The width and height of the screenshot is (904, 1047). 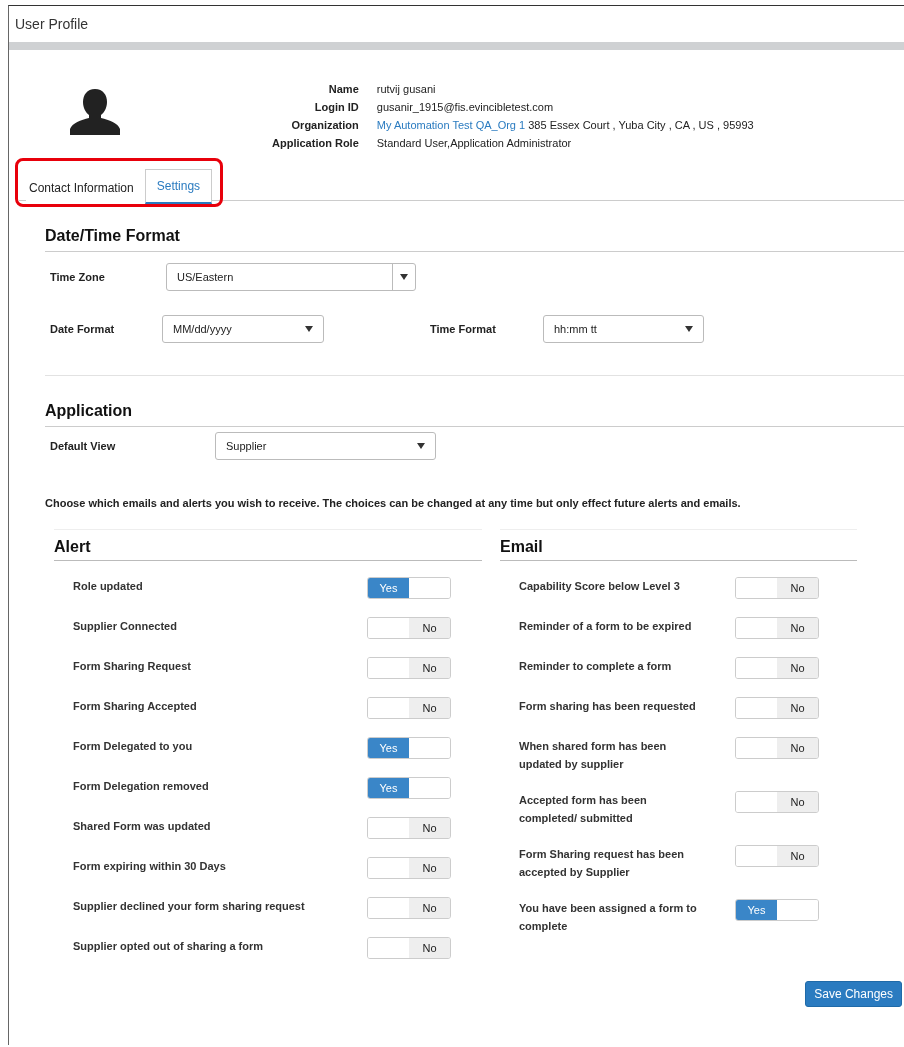 What do you see at coordinates (125, 626) in the screenshot?
I see `setting-label: Supplier Connected` at bounding box center [125, 626].